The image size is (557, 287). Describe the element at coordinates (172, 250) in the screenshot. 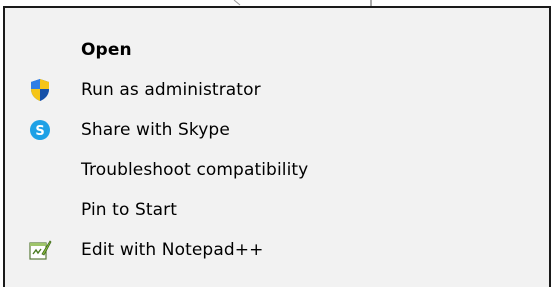

I see `menu-item-label: Edit with Notepad++` at that location.